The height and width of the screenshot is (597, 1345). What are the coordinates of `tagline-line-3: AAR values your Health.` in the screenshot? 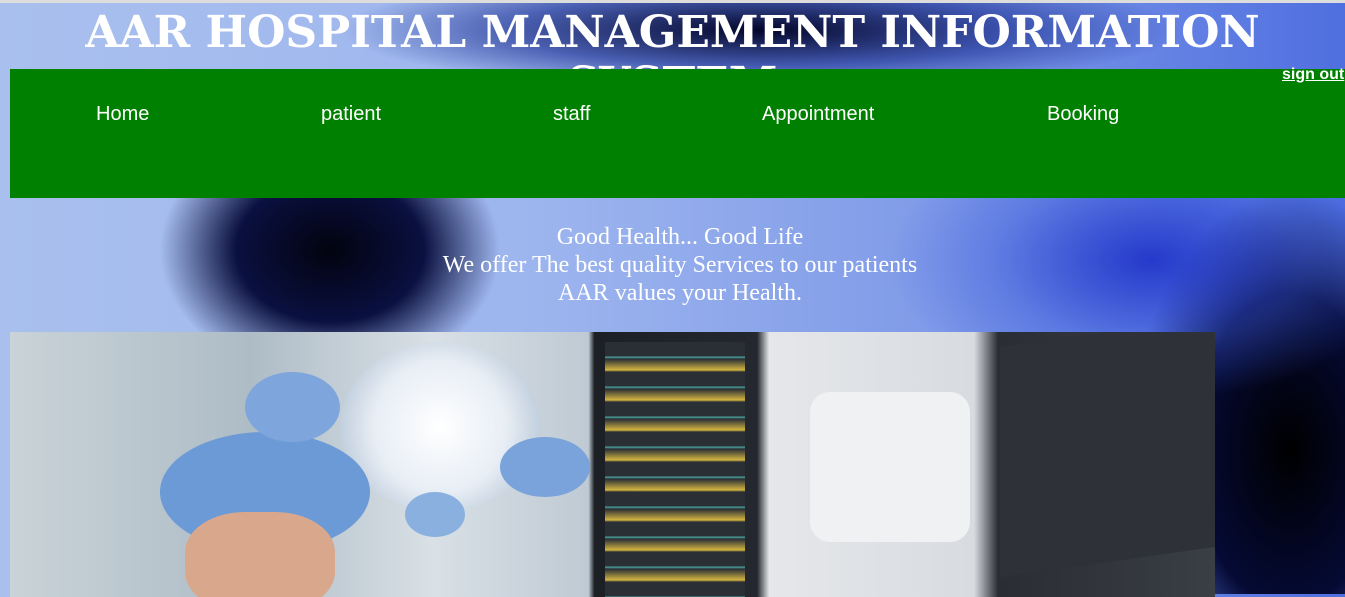 It's located at (680, 293).